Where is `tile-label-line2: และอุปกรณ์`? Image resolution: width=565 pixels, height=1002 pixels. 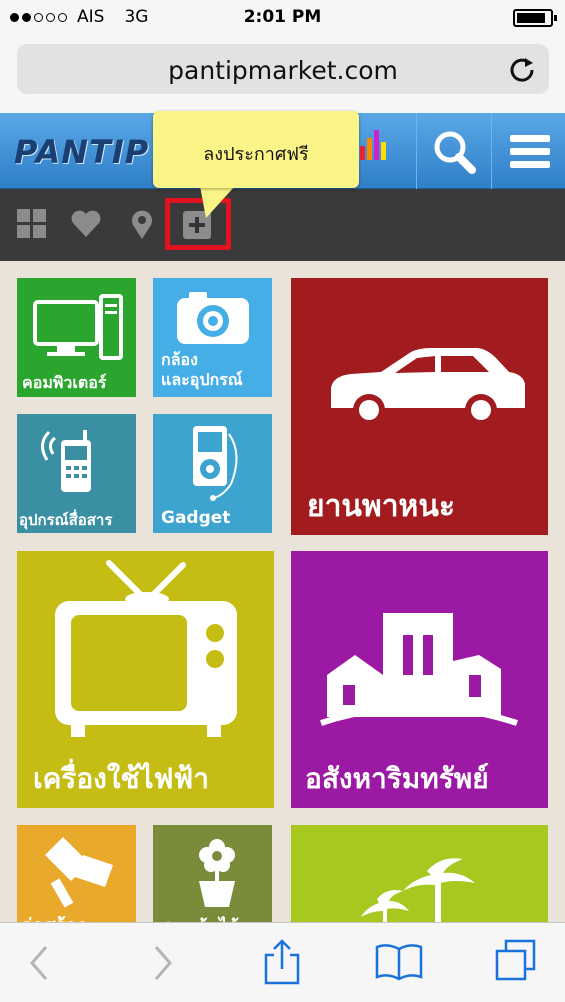
tile-label-line2: และอุปกรณ์ is located at coordinates (202, 379).